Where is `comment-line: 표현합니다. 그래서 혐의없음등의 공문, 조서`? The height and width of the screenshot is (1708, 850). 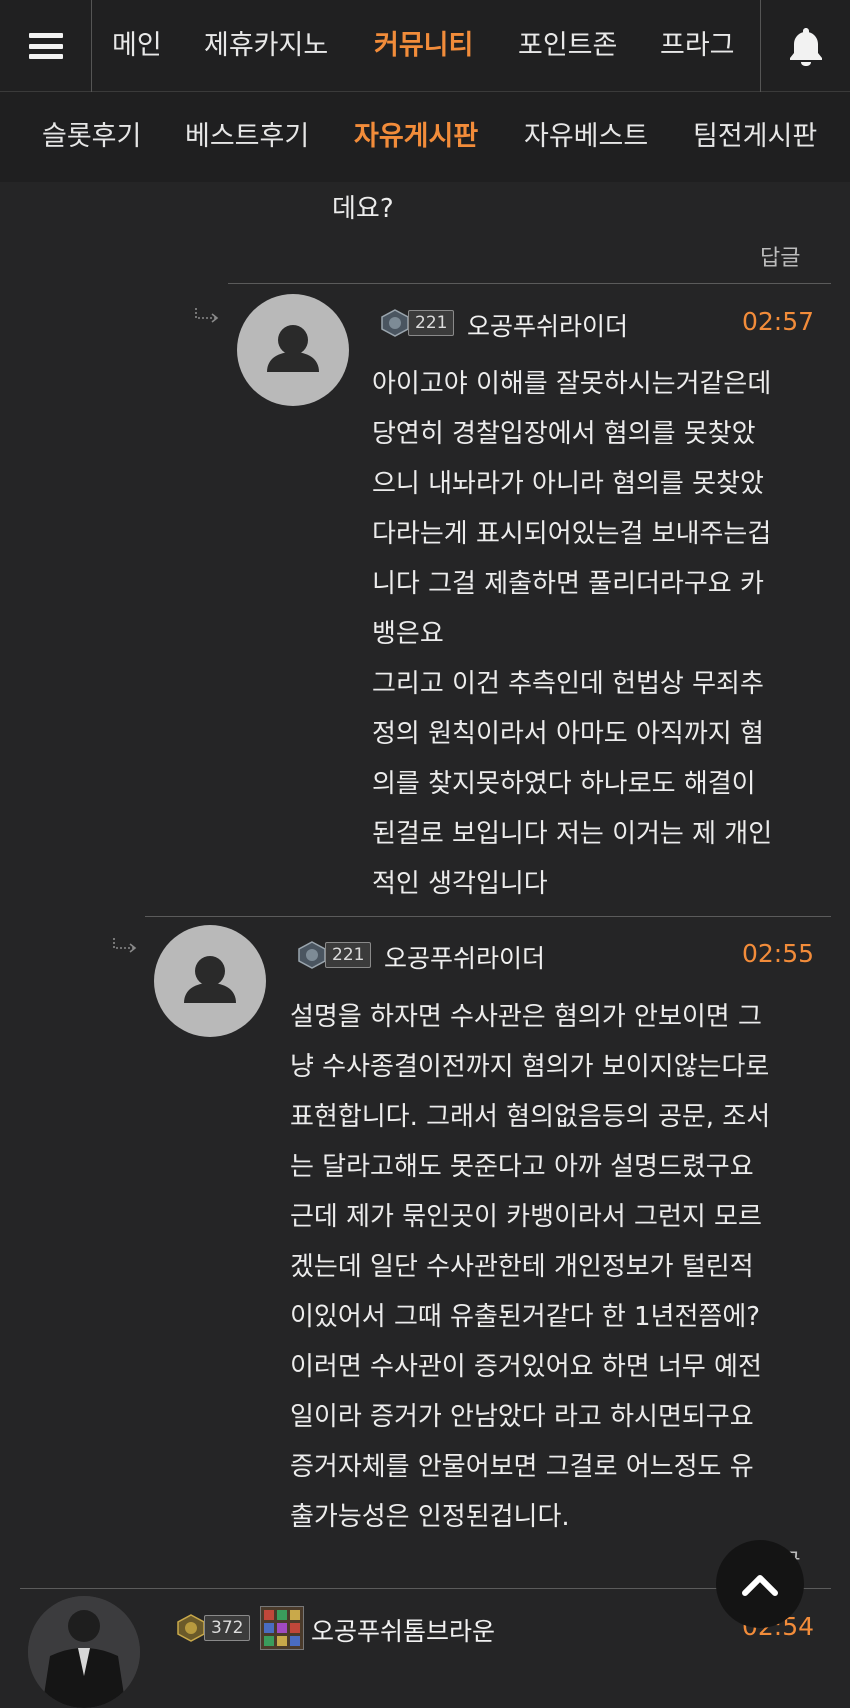
comment-line: 표현합니다. 그래서 혐의없음등의 공문, 조서 is located at coordinates (530, 1117).